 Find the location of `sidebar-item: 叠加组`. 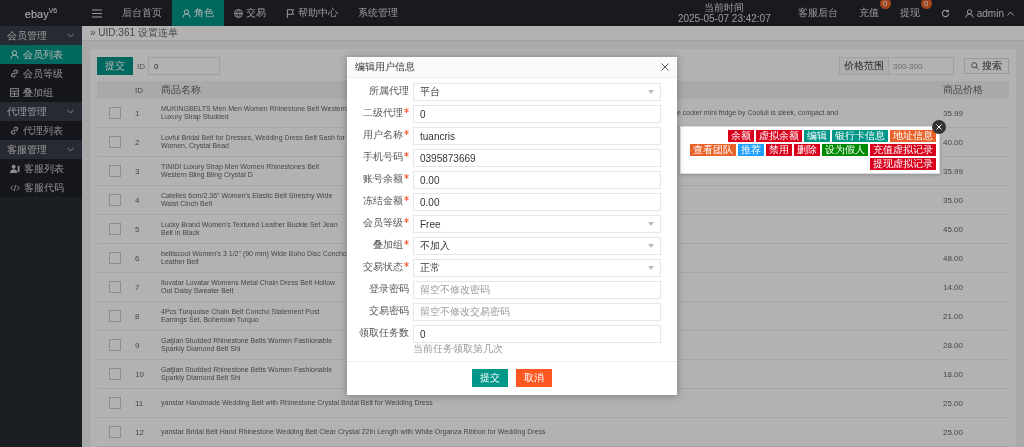

sidebar-item: 叠加组 is located at coordinates (41, 92).